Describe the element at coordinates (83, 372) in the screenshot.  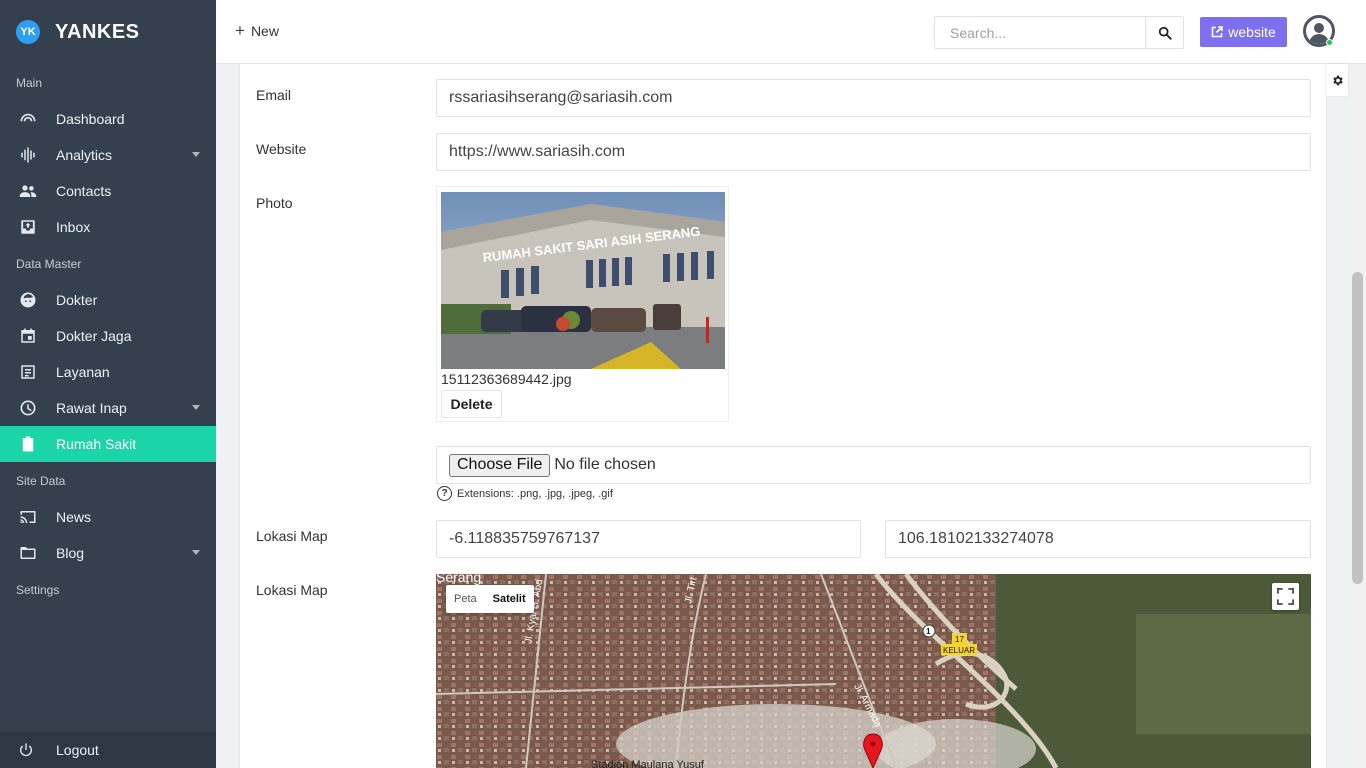
I see `sidebar-item-label: Layanan` at that location.